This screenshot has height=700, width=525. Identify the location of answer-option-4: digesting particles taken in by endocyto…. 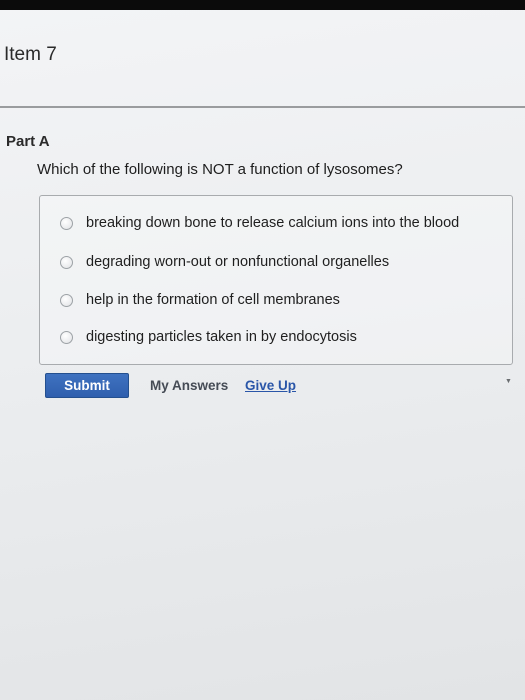
(280, 337).